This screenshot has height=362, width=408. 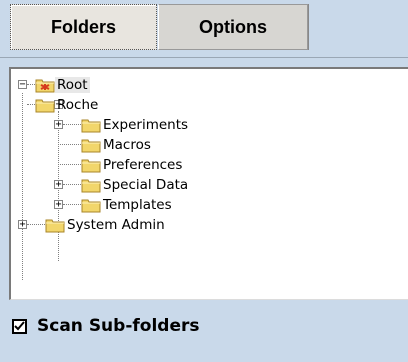 I want to click on tab-folders: Folders, so click(x=83, y=27).